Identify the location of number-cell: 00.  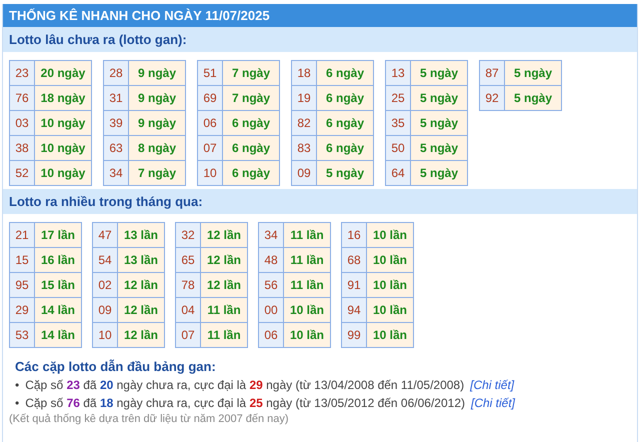
(271, 310).